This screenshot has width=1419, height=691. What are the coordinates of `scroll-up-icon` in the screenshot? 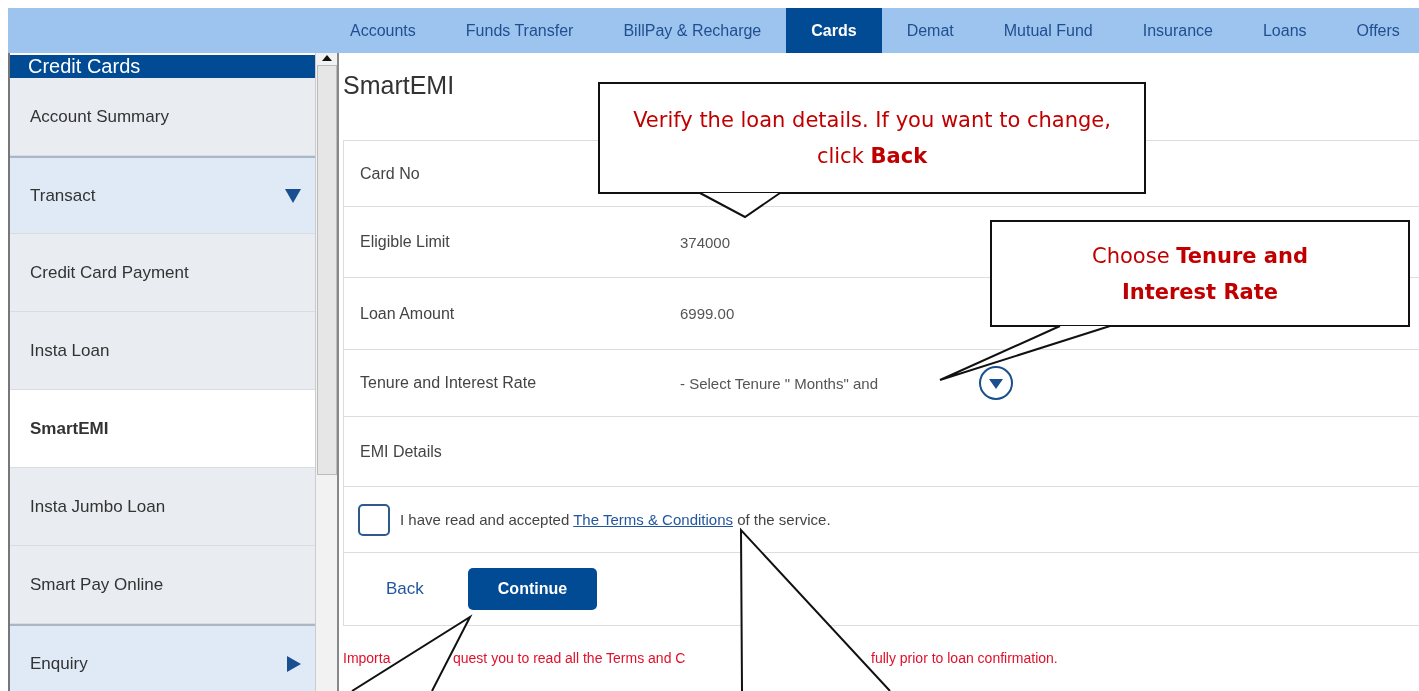 It's located at (326, 58).